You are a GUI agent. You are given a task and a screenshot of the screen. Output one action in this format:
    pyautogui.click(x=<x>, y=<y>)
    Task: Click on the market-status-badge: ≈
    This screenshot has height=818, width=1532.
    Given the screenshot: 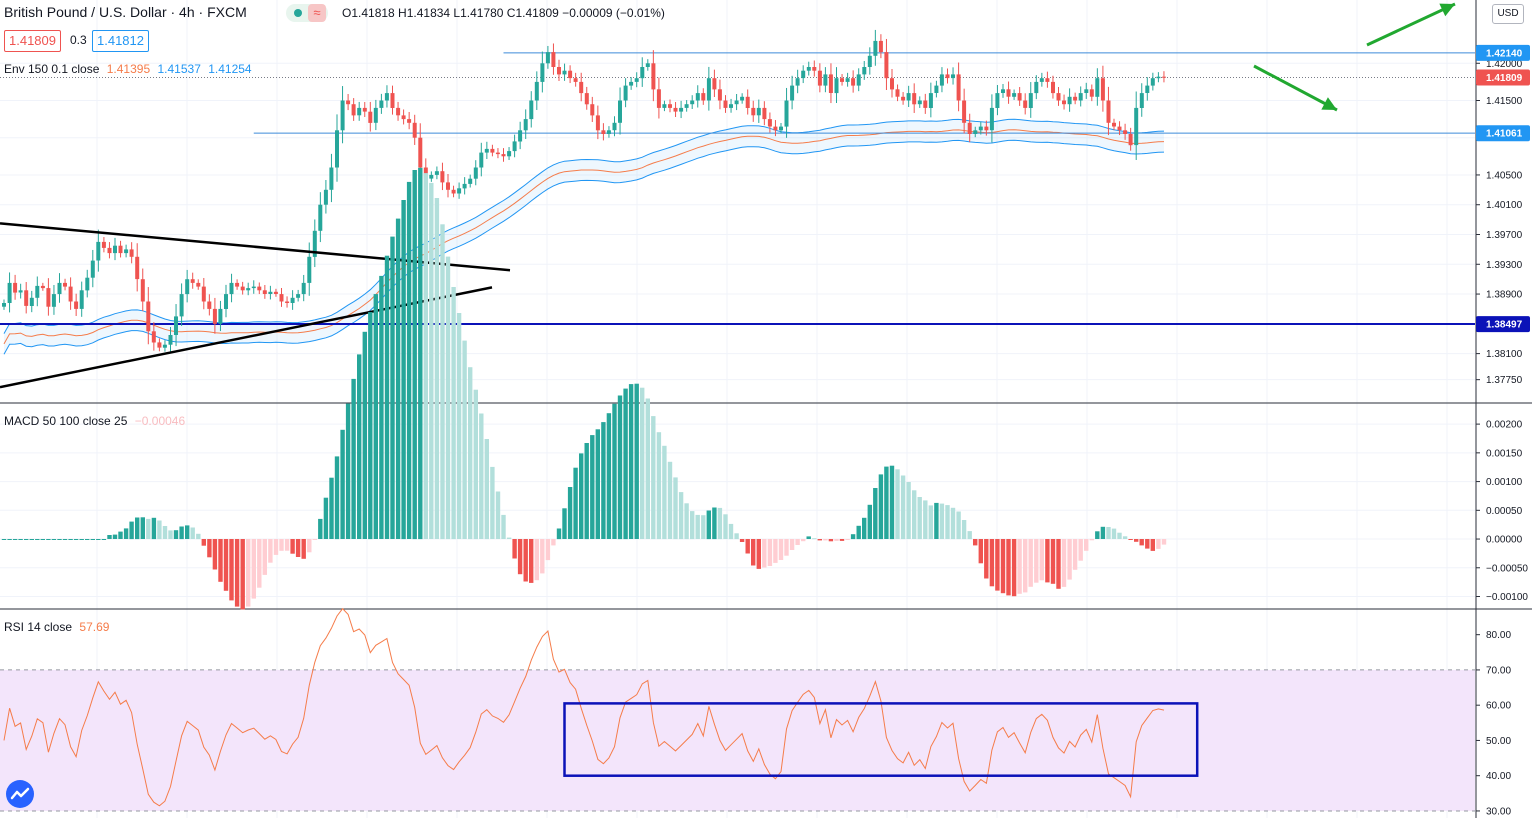 What is the action you would take?
    pyautogui.click(x=307, y=13)
    